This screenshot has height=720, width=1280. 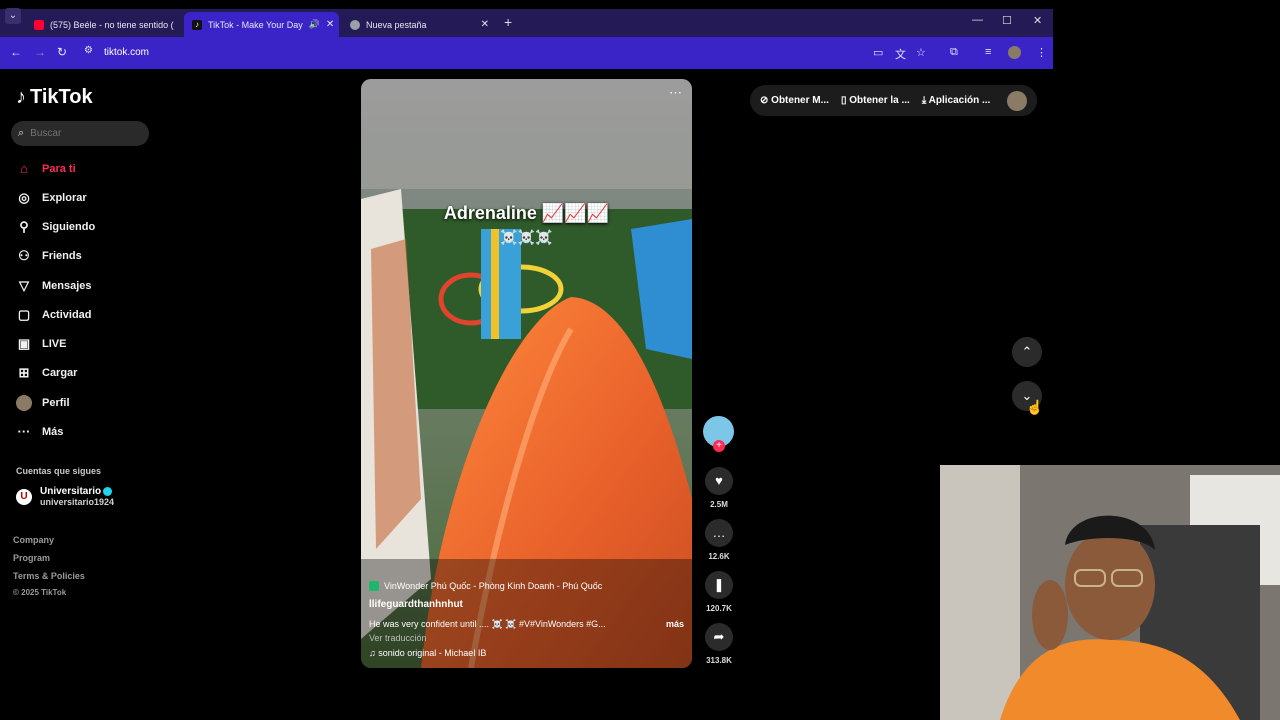 I want to click on nav-para-ti: ⌂ Para ti, so click(x=46, y=168).